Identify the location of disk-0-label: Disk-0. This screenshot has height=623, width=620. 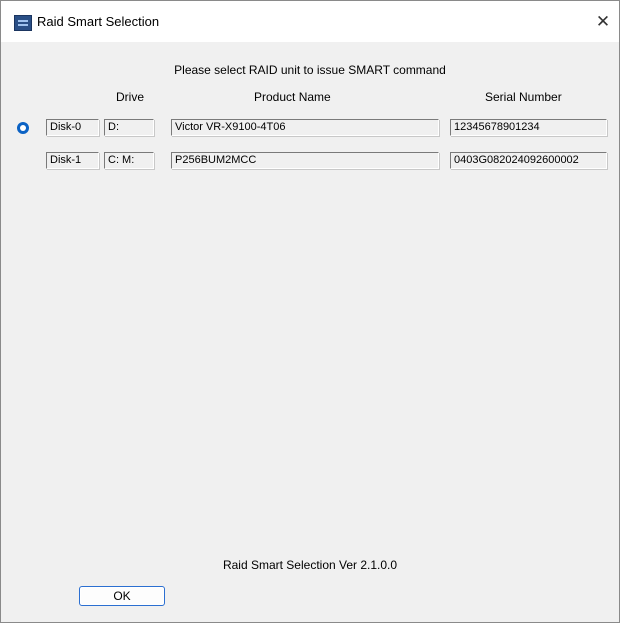
(72, 127).